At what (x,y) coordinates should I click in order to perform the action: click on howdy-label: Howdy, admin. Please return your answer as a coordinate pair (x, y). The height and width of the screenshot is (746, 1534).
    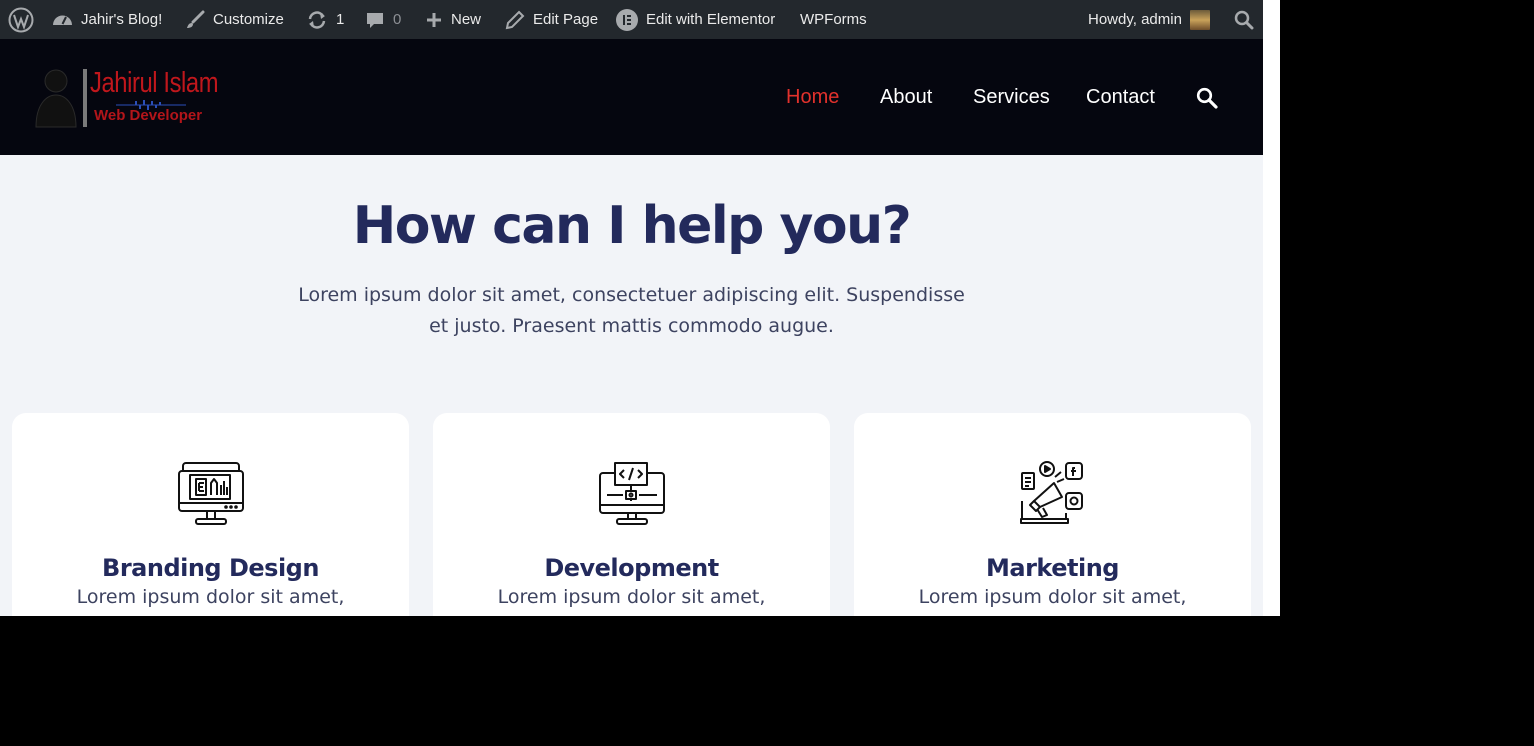
    Looking at the image, I should click on (1135, 19).